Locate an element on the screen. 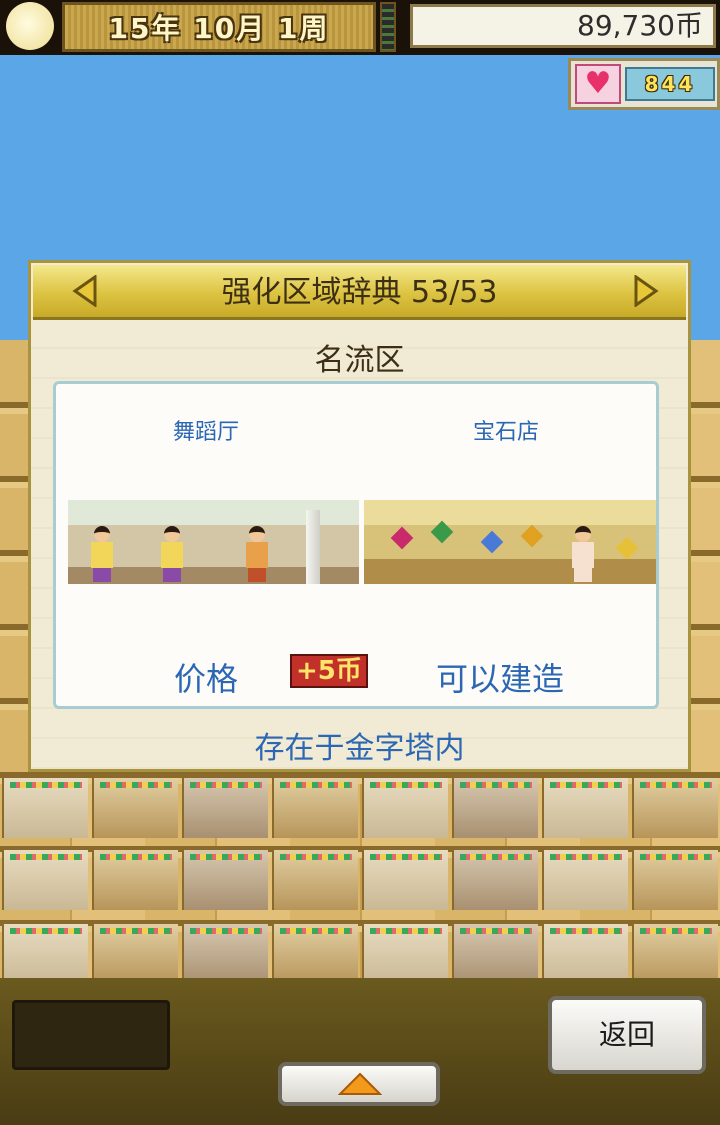 The height and width of the screenshot is (1125, 720). arrow-up-icon is located at coordinates (360, 1083).